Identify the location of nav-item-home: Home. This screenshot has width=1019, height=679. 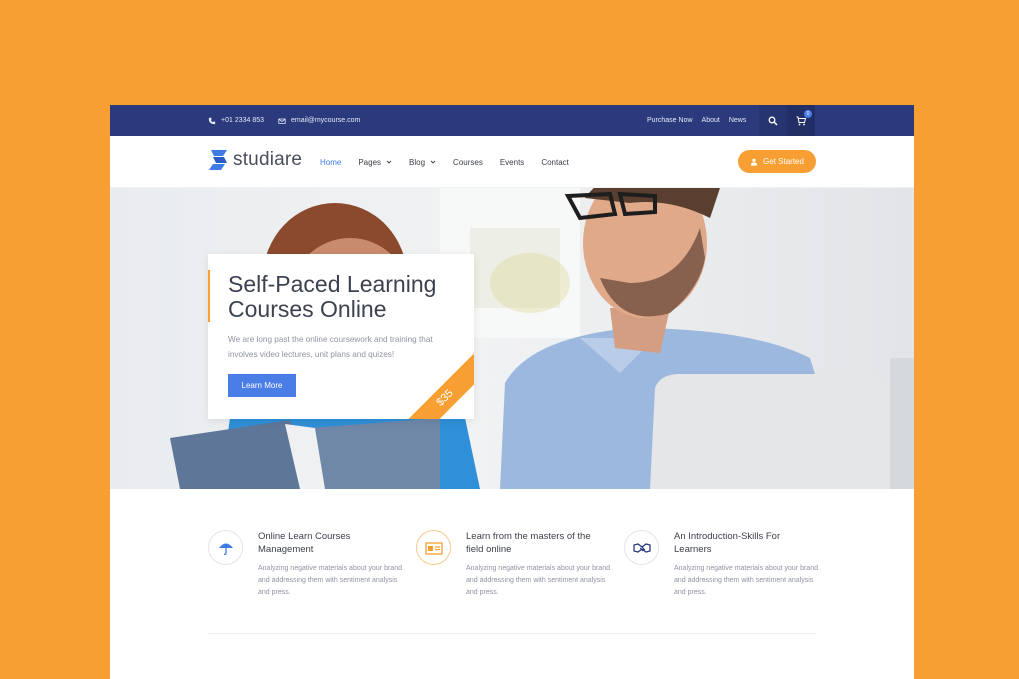
(330, 162).